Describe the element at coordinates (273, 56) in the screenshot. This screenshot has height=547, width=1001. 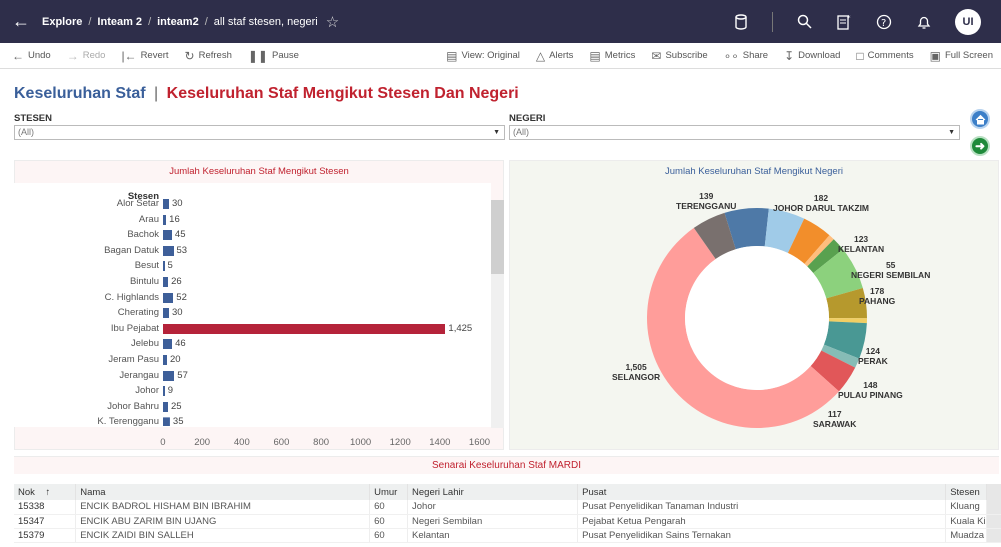
I see `pause-button: ❚❚ Pause` at that location.